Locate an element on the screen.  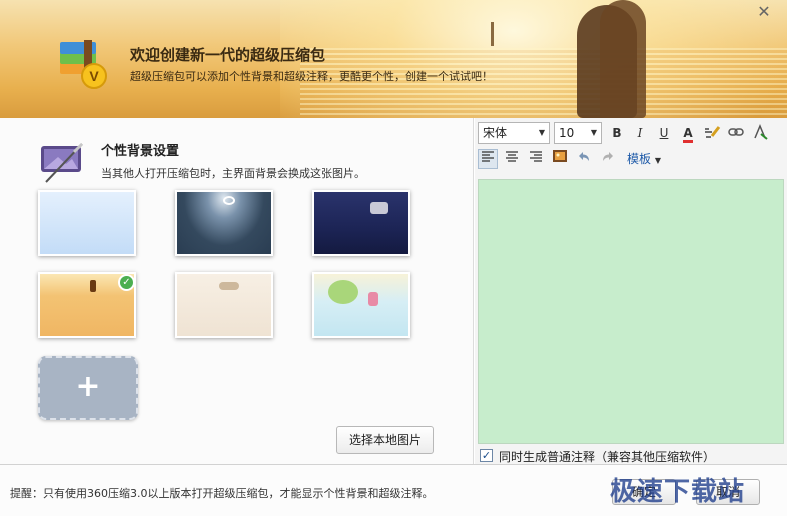
close-button: ✕ is located at coordinates (764, 12).